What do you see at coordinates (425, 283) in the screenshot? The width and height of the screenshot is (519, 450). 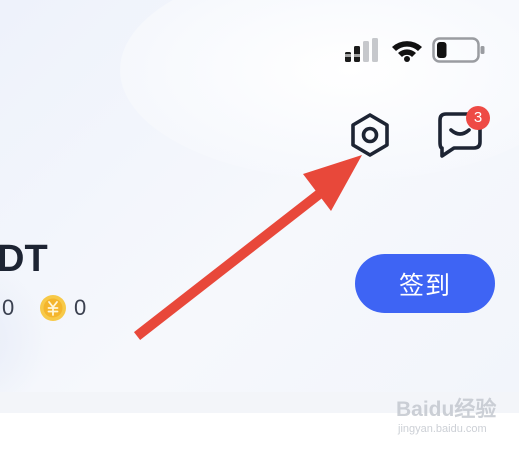 I see `check-in-button: 签到` at bounding box center [425, 283].